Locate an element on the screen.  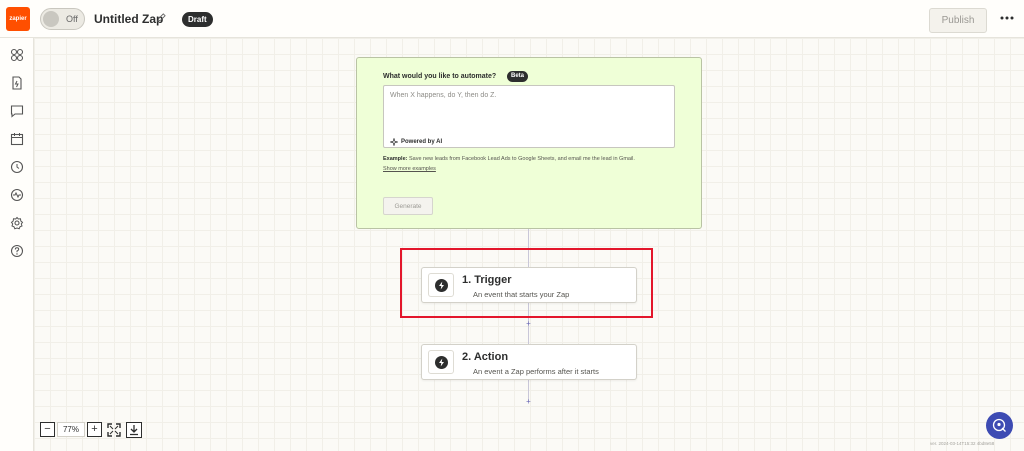
activity-icon is located at coordinates (17, 195).